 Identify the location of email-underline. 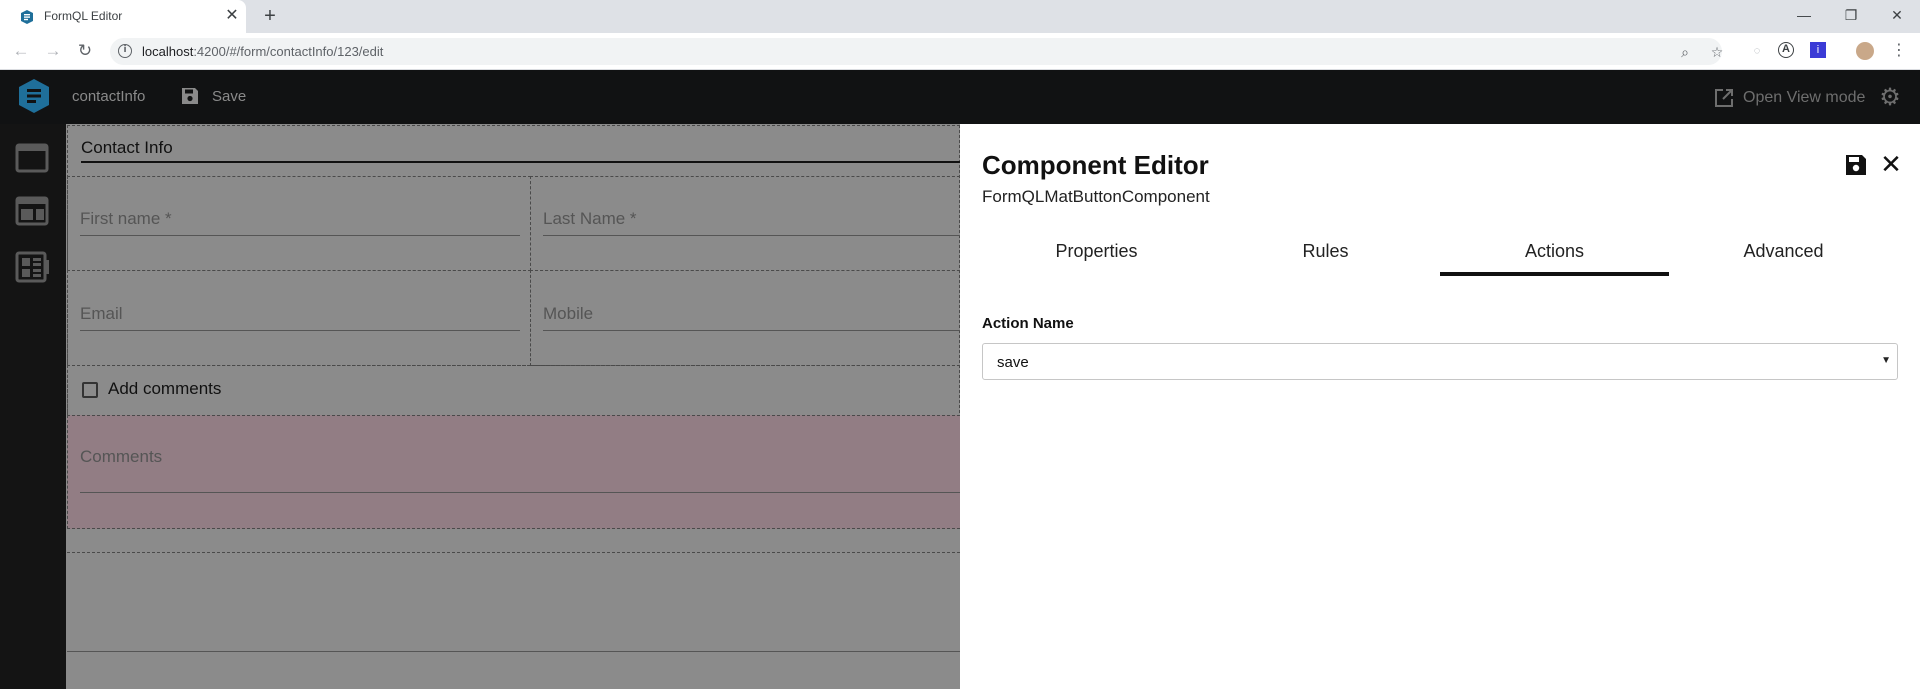
(300, 330).